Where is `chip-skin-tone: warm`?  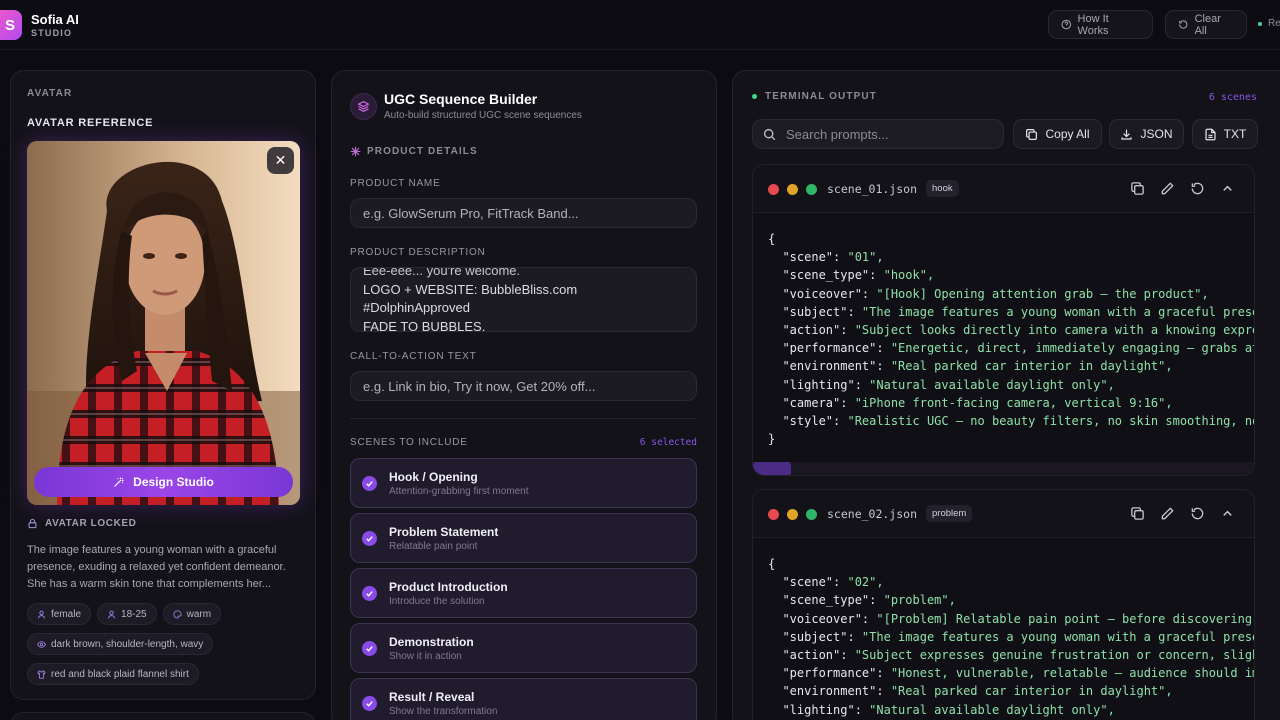 chip-skin-tone: warm is located at coordinates (192, 614).